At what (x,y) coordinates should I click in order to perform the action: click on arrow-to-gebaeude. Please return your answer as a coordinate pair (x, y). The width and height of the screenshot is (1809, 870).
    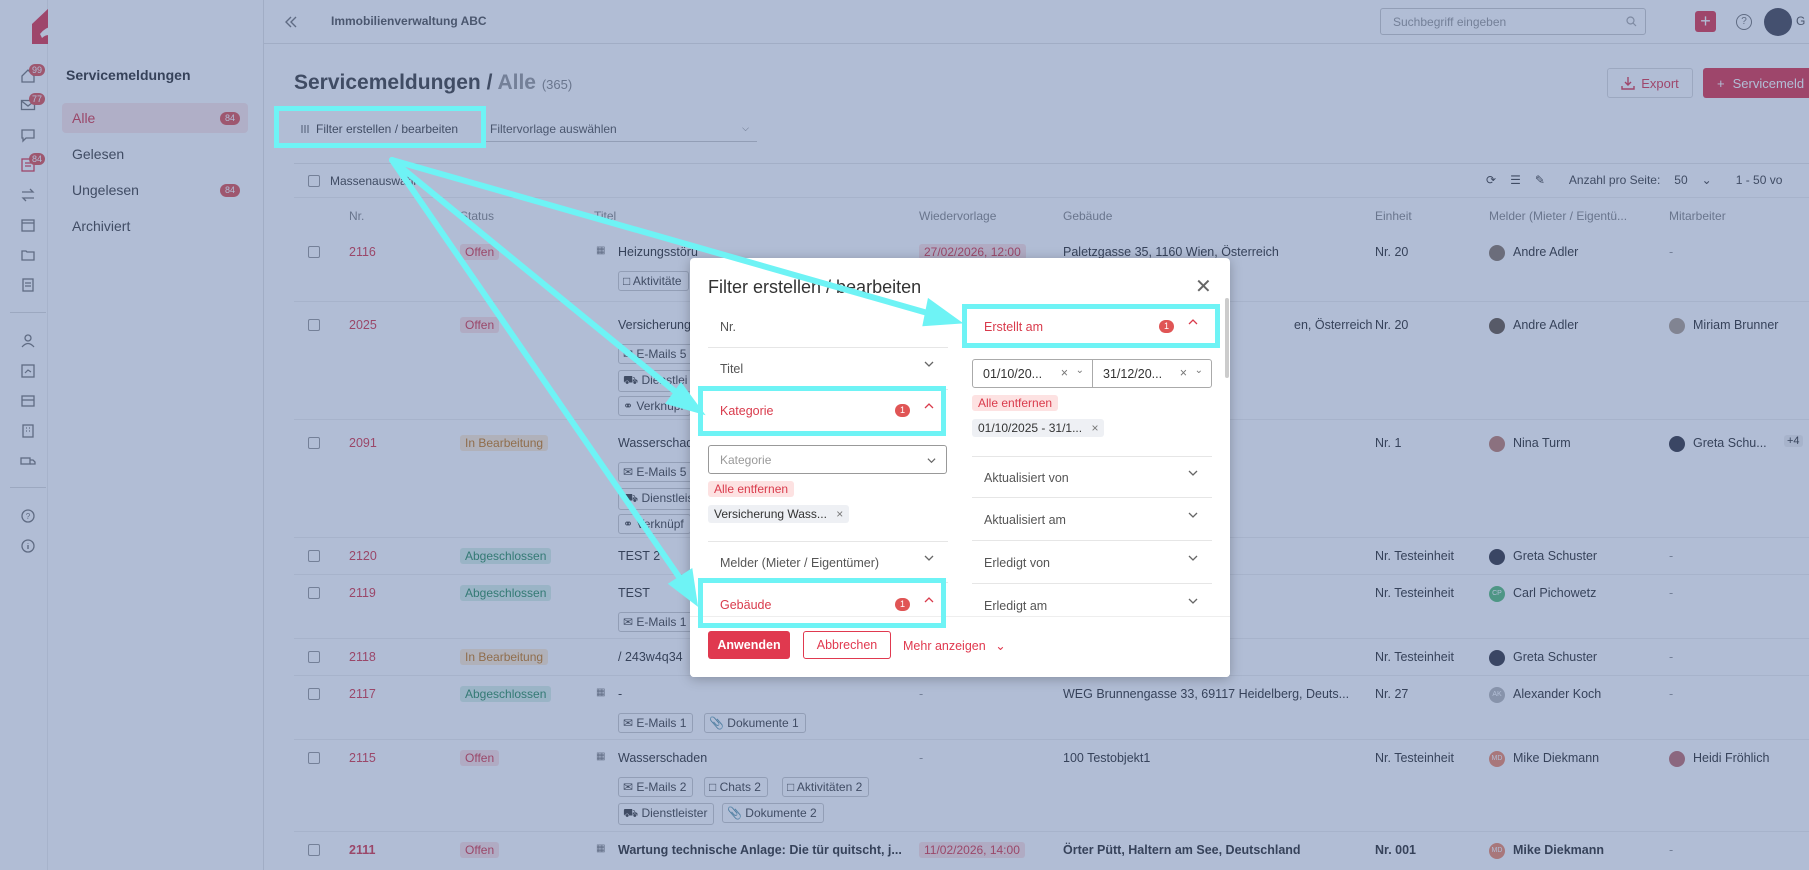
    Looking at the image, I should click on (540, 375).